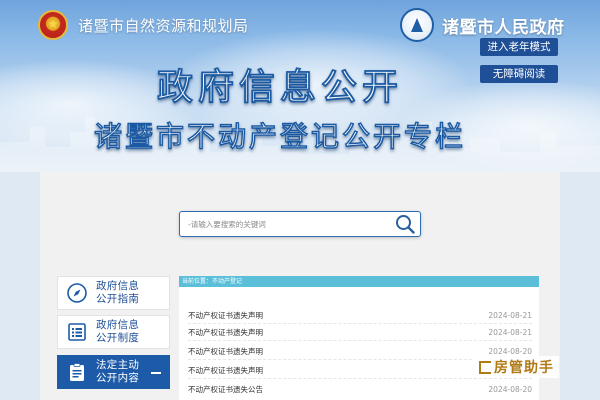  I want to click on breadcrumb: 当前位置：不动产登记, so click(359, 281).